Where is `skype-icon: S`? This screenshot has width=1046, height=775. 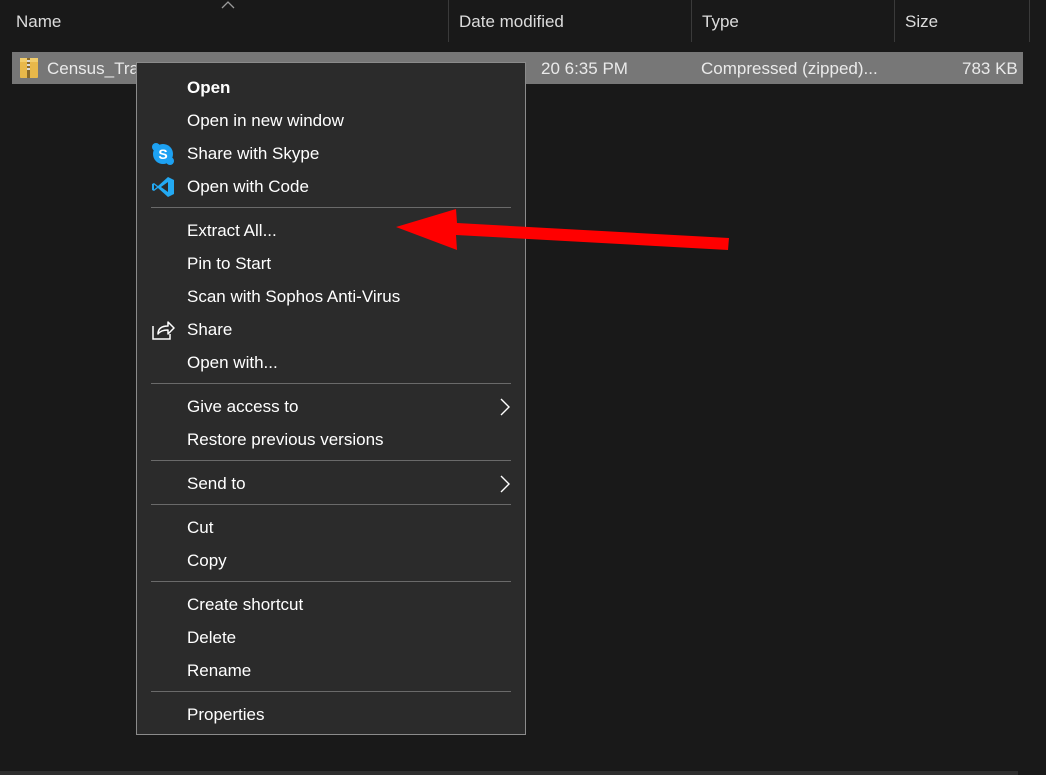 skype-icon: S is located at coordinates (163, 154).